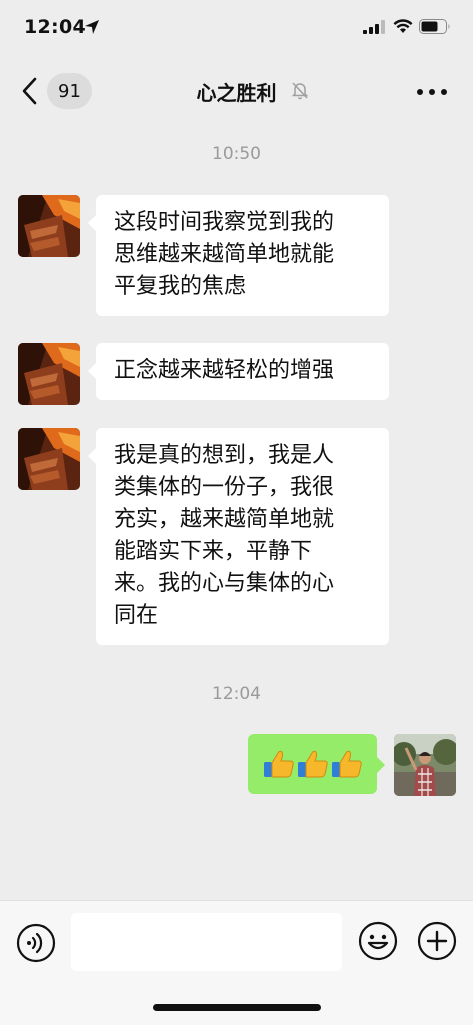 Image resolution: width=473 pixels, height=1025 pixels. I want to click on message-bubble: 这段时间我察觉到我的 思维越来越简单地就能 平复我的焦虑, so click(238, 255).